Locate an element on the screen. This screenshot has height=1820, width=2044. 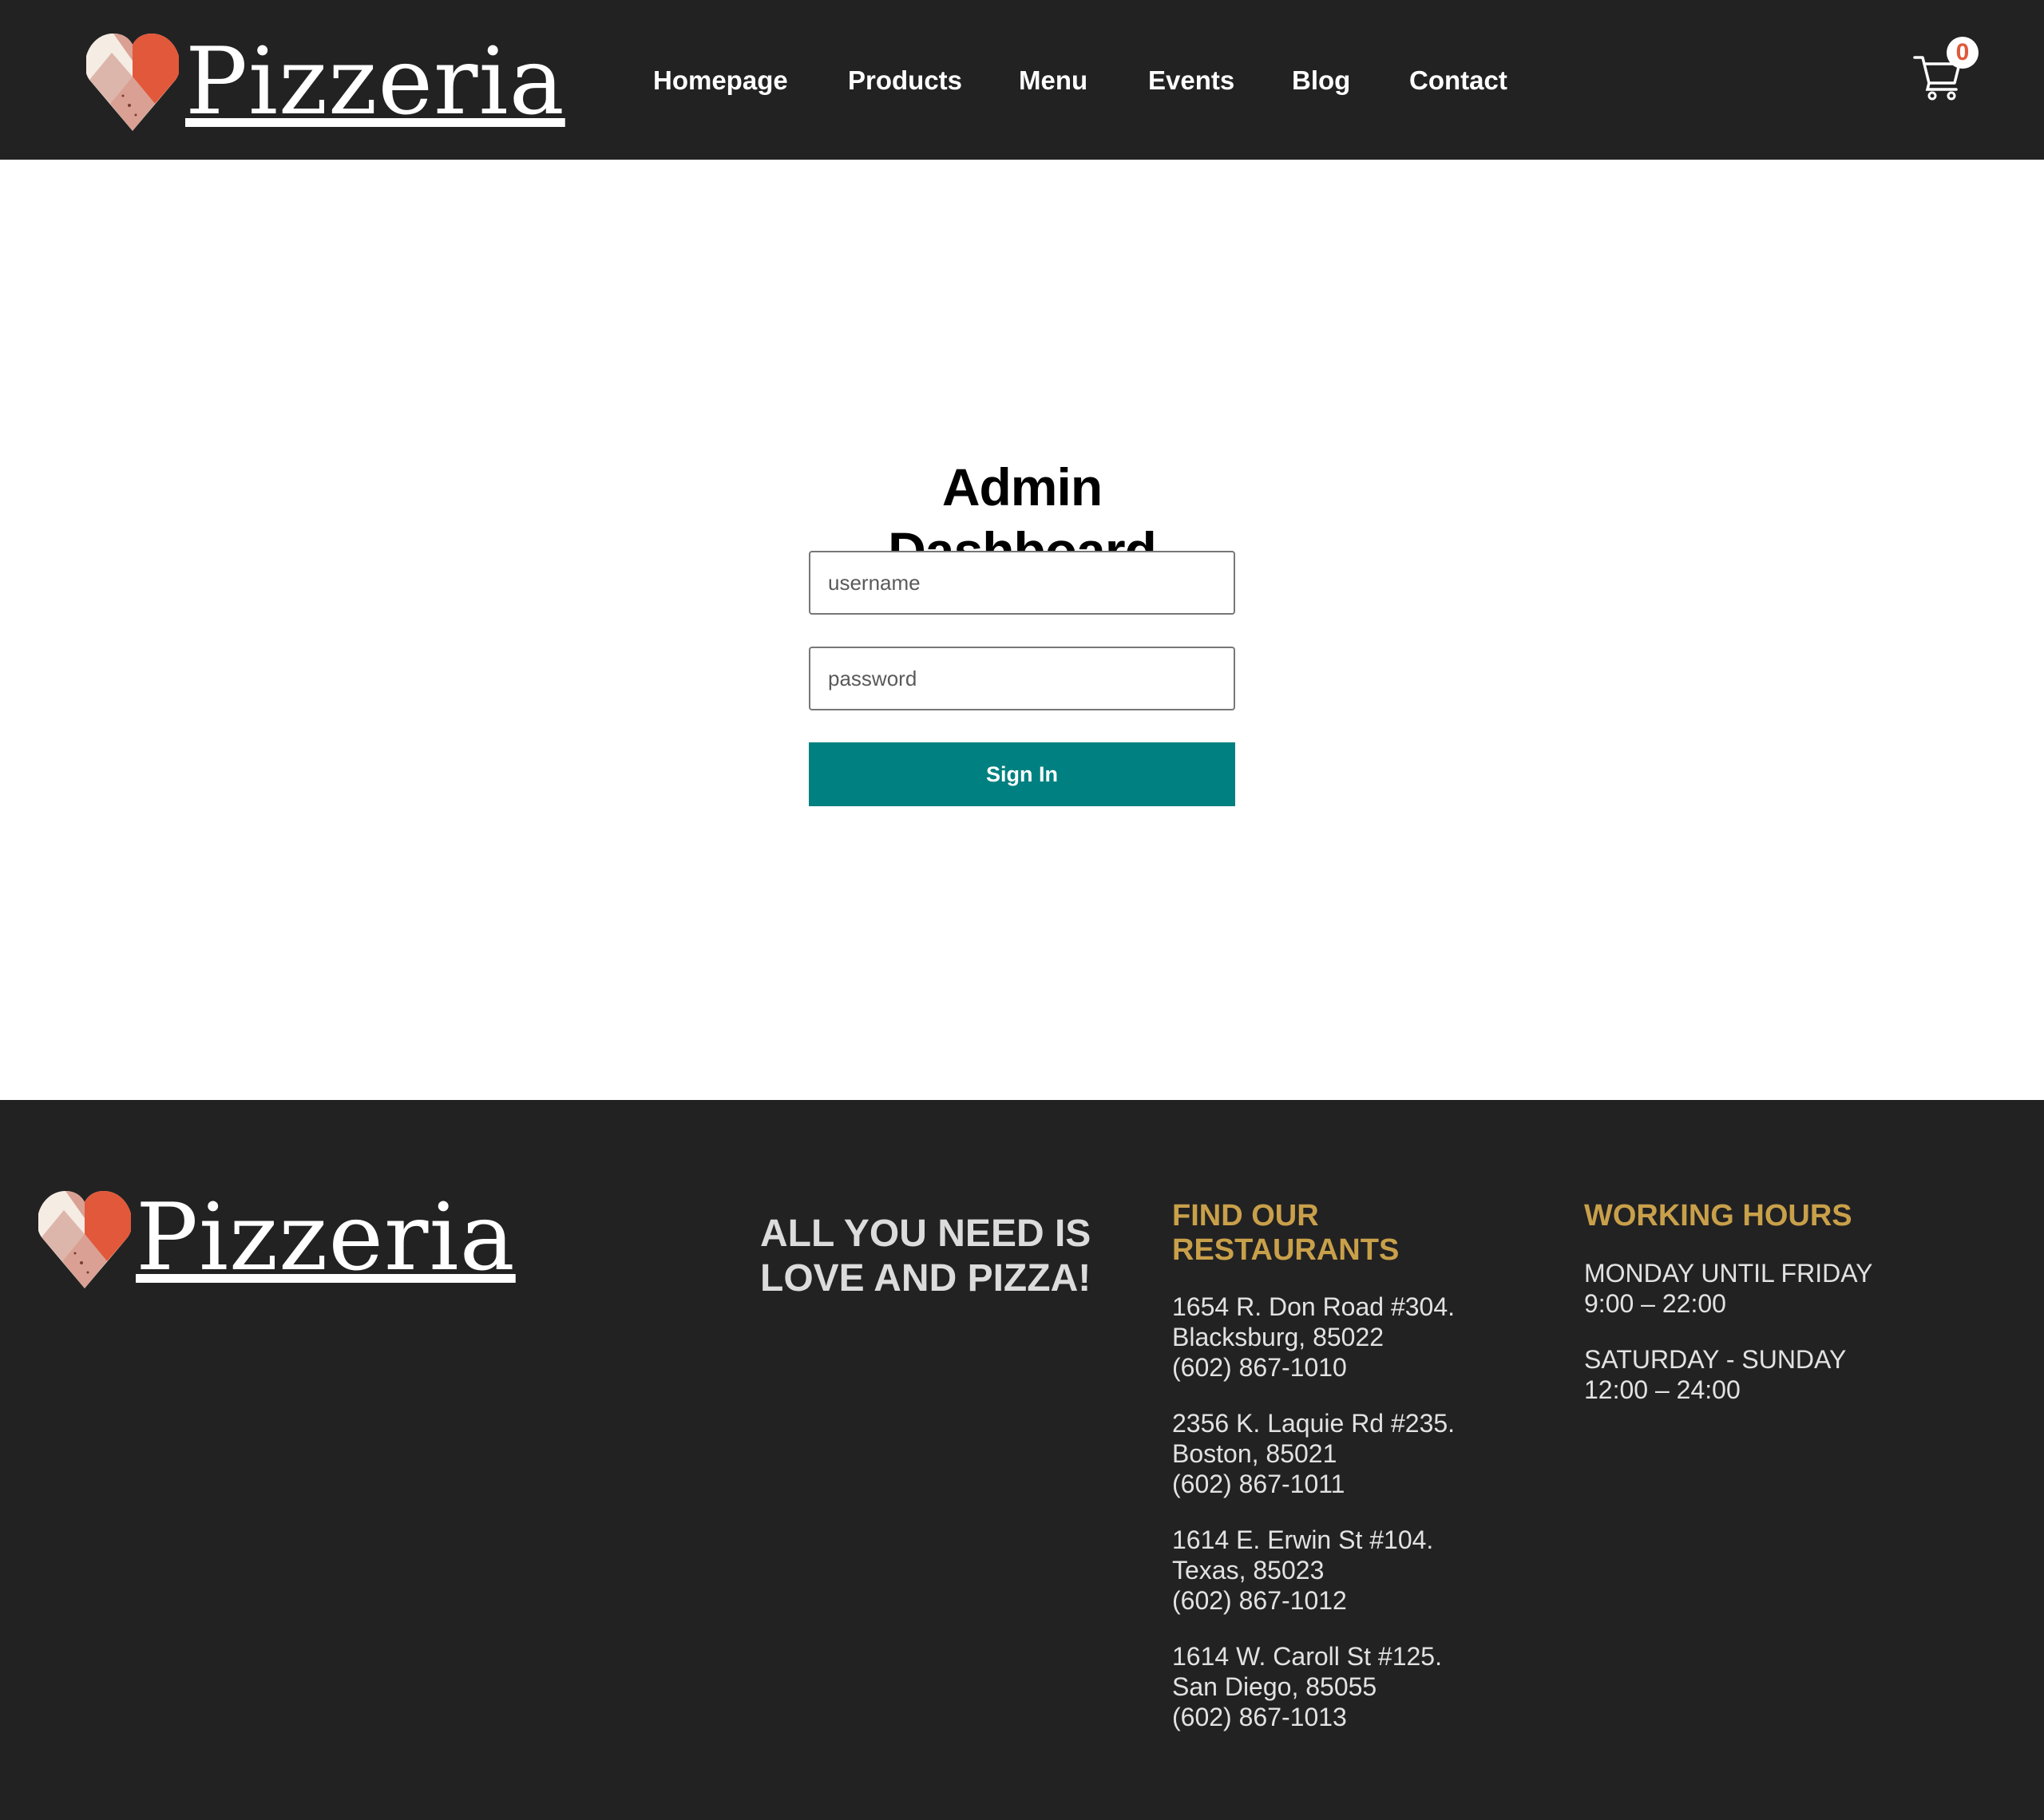
hours-item: SATURDAY - SUNDAY 12:00 – 24:00 is located at coordinates (1728, 1375).